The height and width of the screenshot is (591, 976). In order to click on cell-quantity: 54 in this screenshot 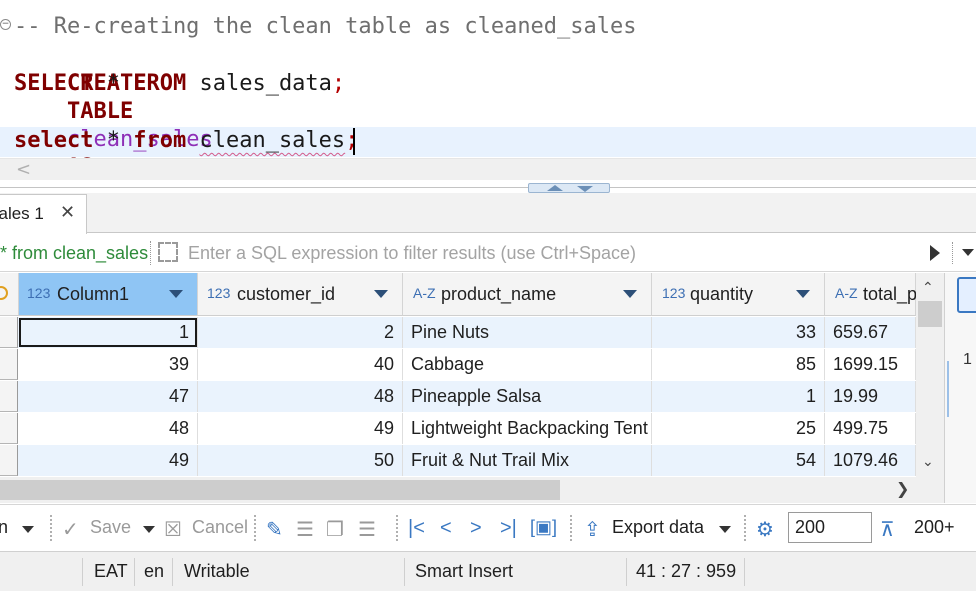, I will do `click(738, 460)`.